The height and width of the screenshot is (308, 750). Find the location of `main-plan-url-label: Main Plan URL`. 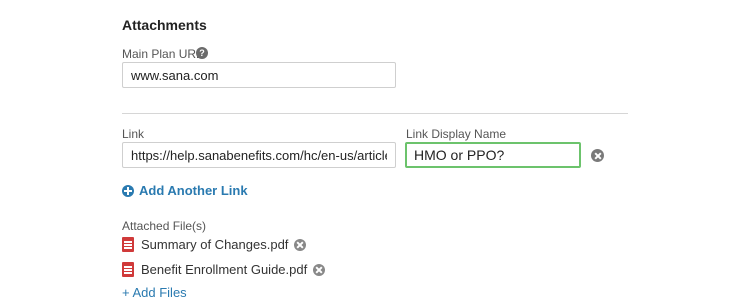

main-plan-url-label: Main Plan URL is located at coordinates (162, 54).